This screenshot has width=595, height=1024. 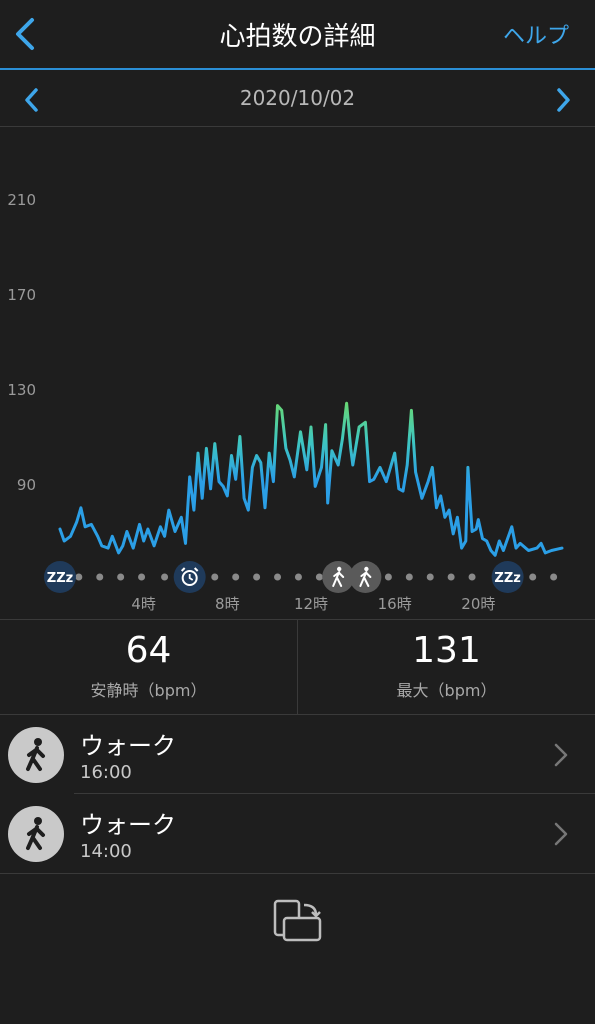 I want to click on activity-time: 14:00, so click(x=106, y=851).